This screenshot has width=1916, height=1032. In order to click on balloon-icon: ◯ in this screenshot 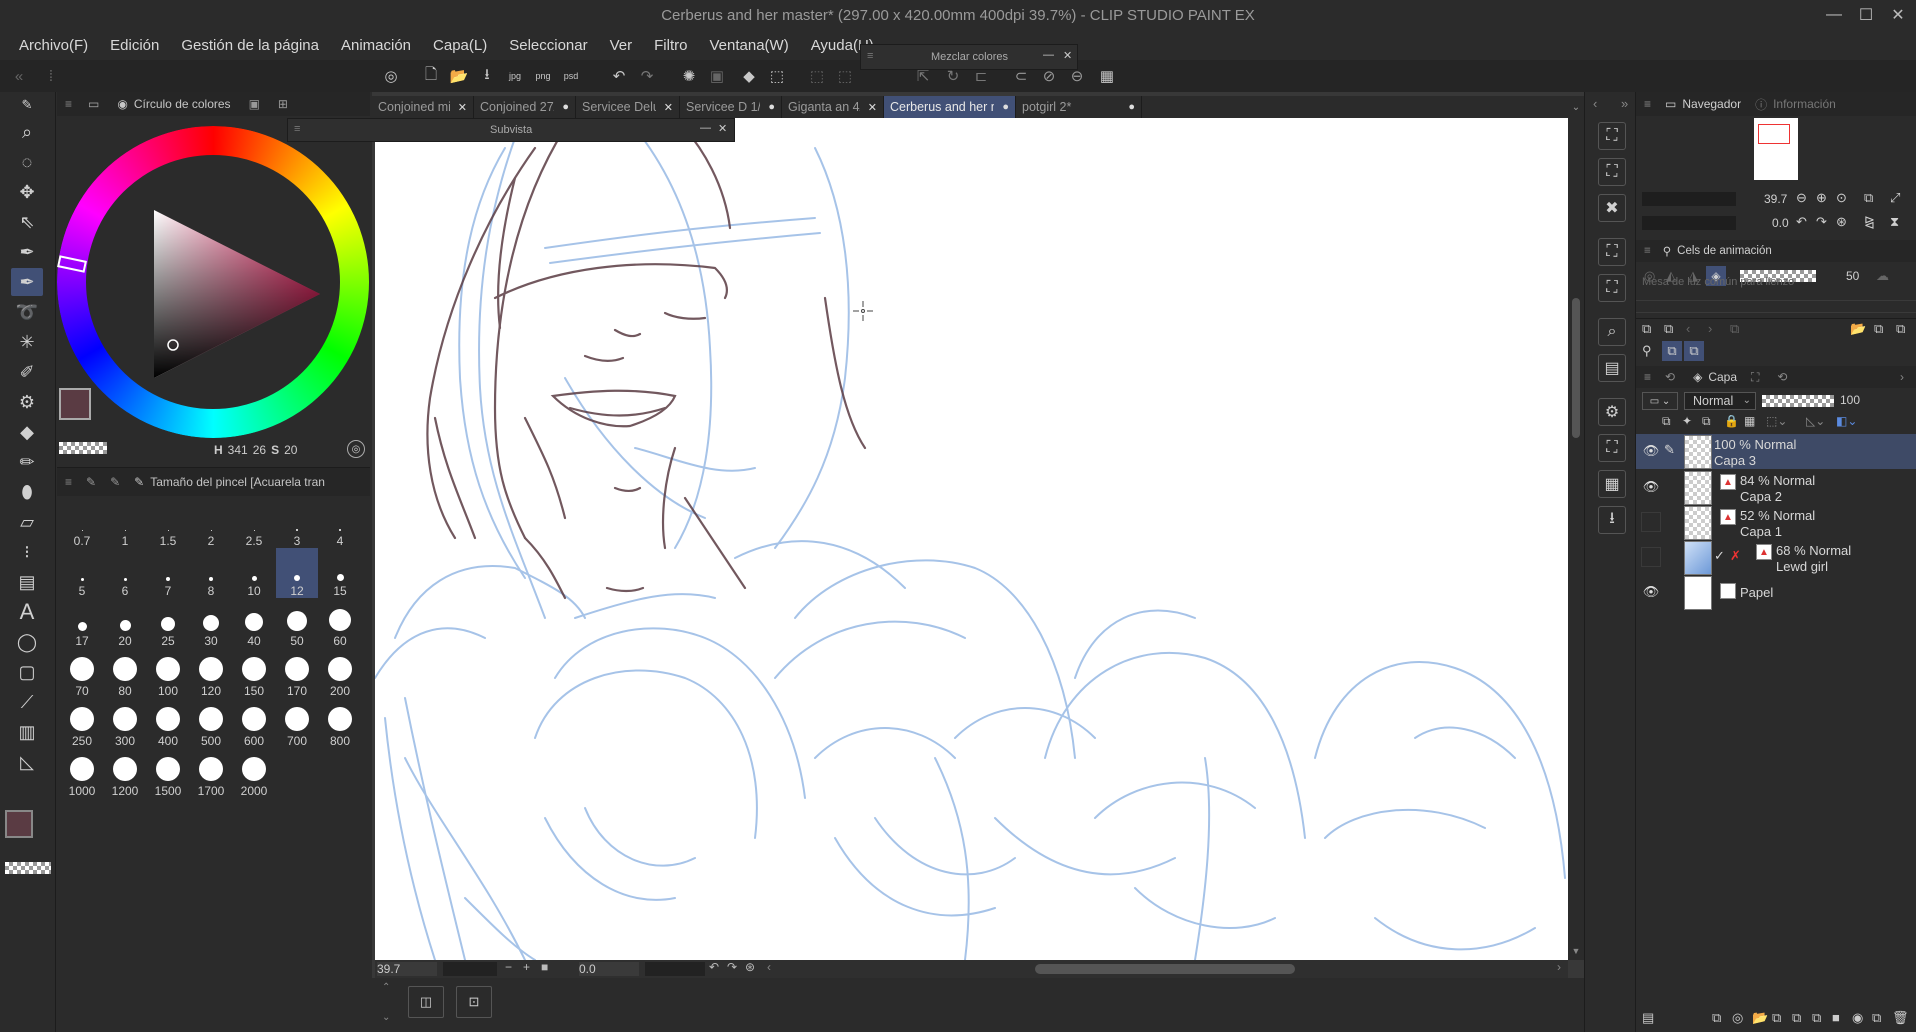, I will do `click(27, 642)`.